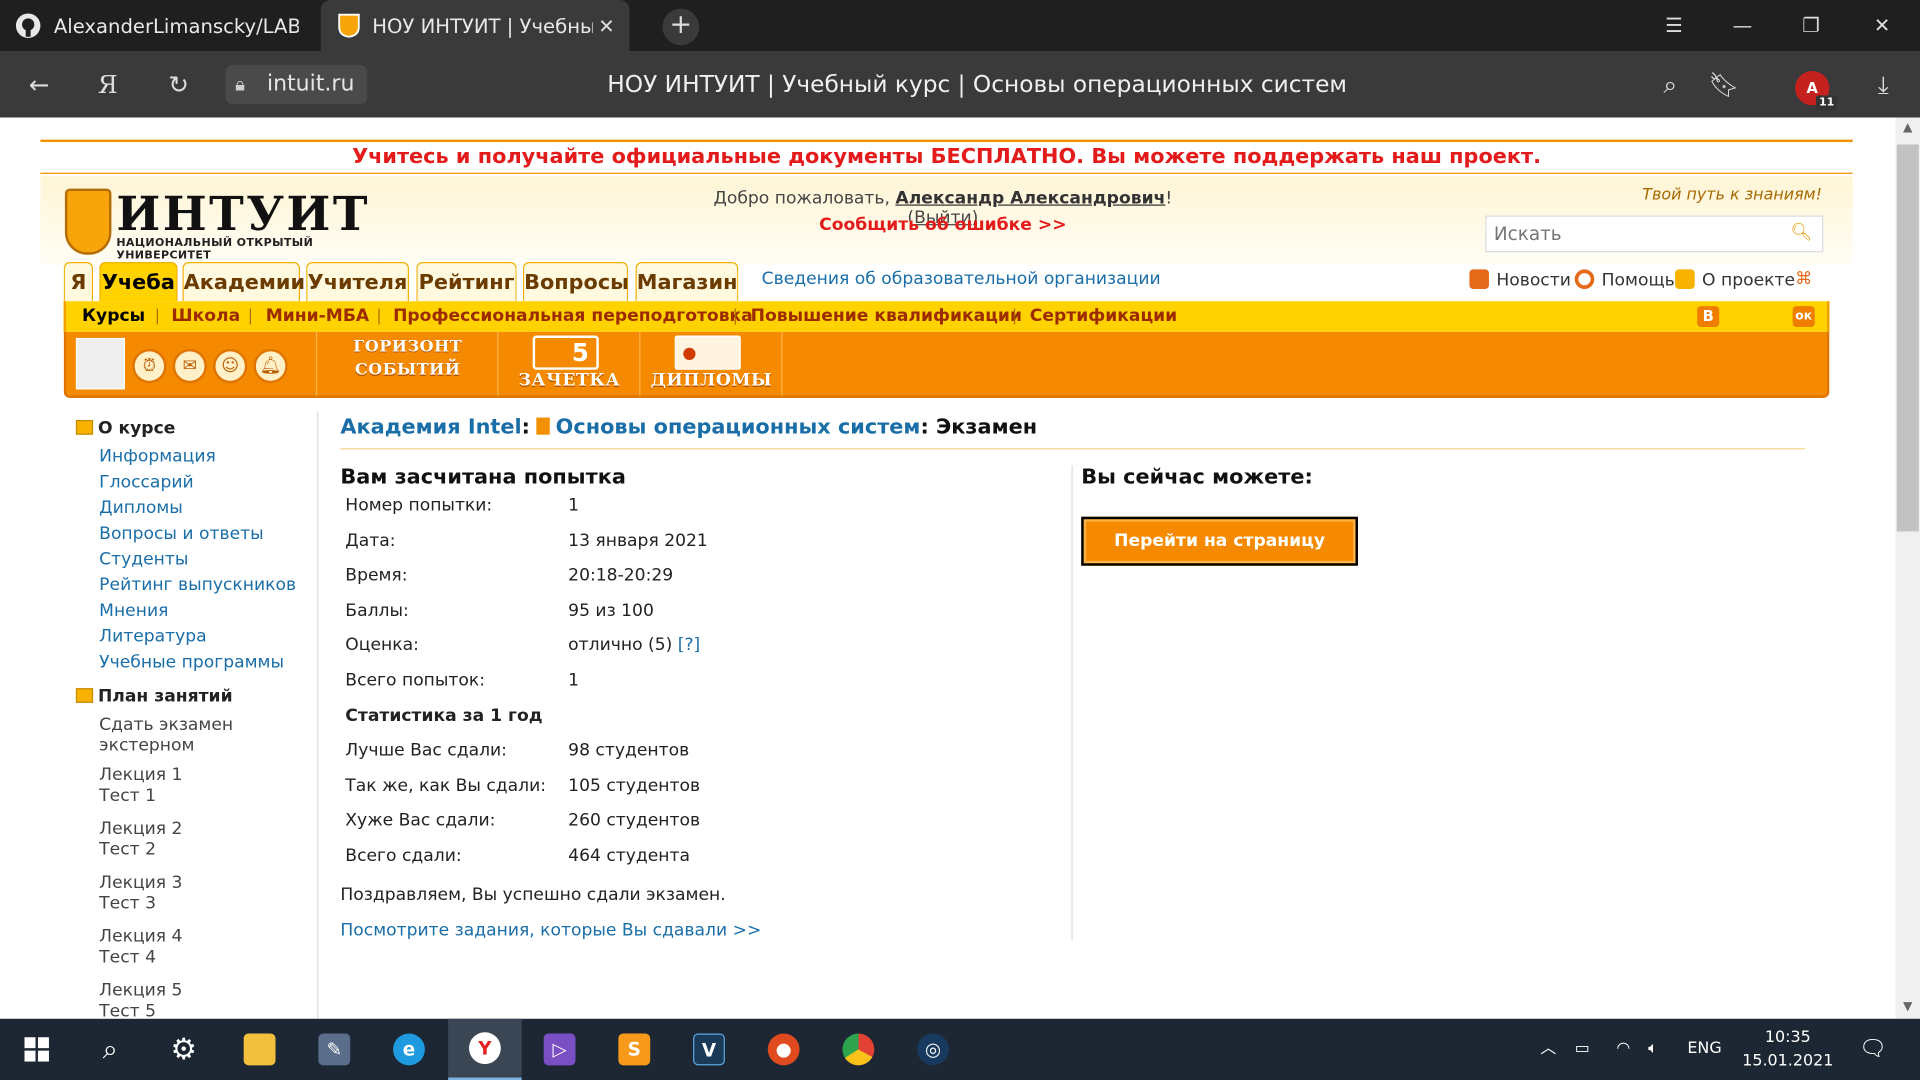 This screenshot has height=1080, width=1920. Describe the element at coordinates (1623, 1049) in the screenshot. I see `wifi-icon: ◠` at that location.